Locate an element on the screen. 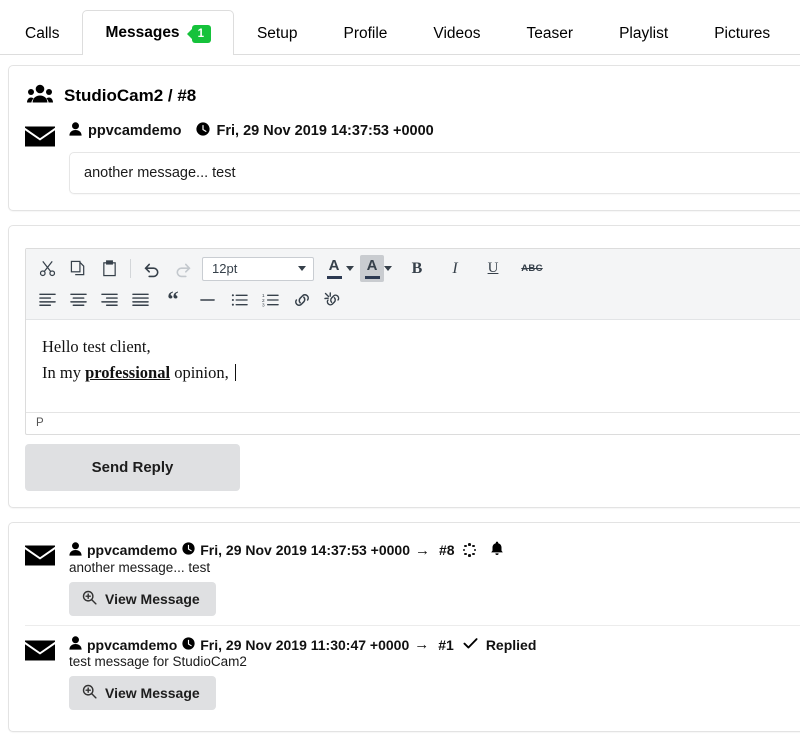 The height and width of the screenshot is (739, 800). align-right-icon is located at coordinates (109, 299).